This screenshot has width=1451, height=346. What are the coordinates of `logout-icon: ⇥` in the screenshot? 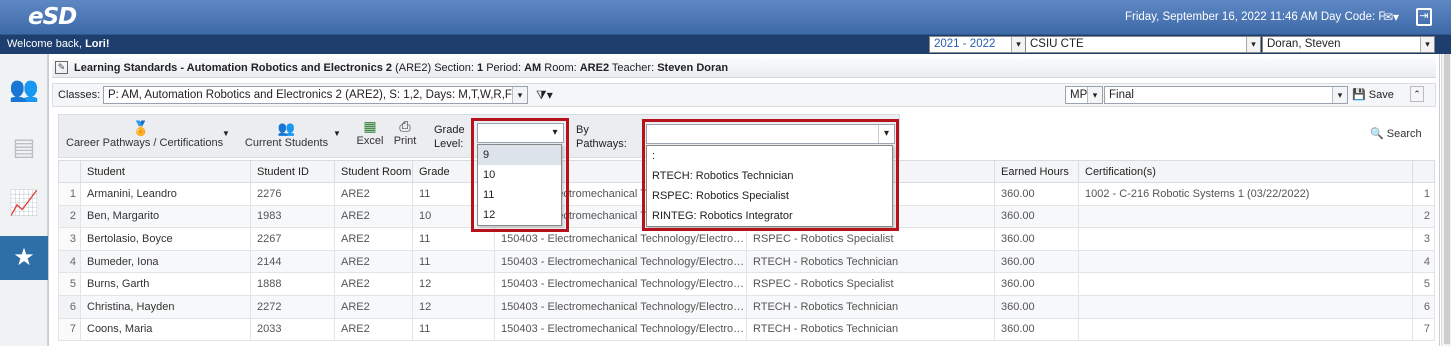 It's located at (1424, 17).